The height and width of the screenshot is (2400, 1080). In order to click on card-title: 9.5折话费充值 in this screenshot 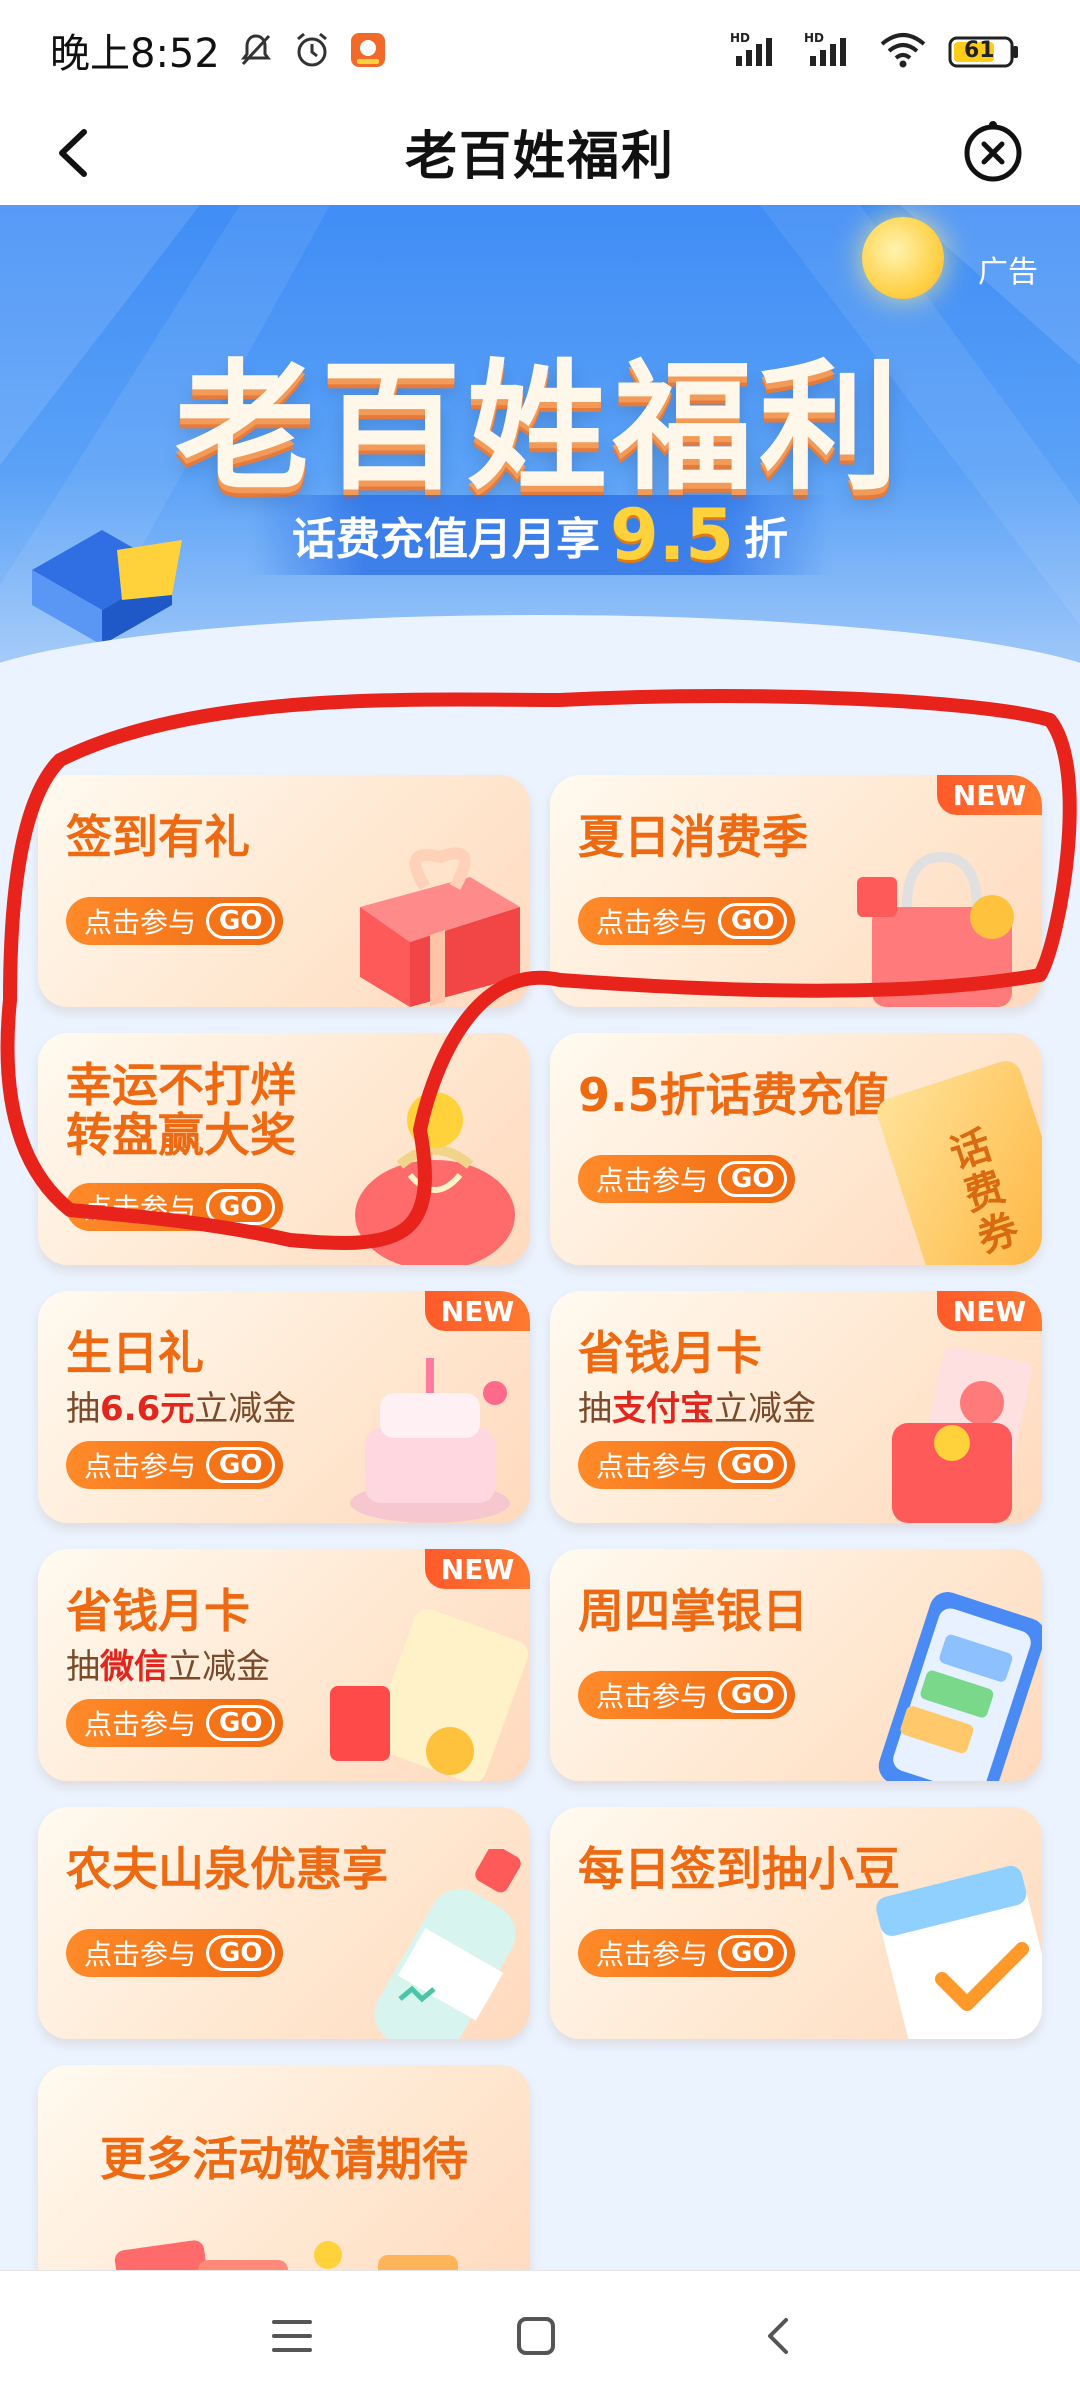, I will do `click(734, 1095)`.